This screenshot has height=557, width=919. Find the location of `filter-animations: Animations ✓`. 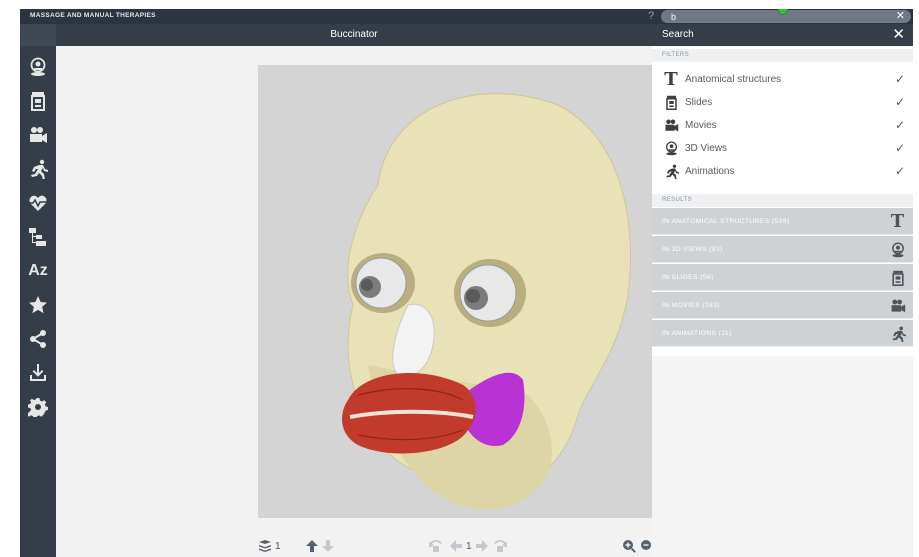

filter-animations: Animations ✓ is located at coordinates (782, 171).